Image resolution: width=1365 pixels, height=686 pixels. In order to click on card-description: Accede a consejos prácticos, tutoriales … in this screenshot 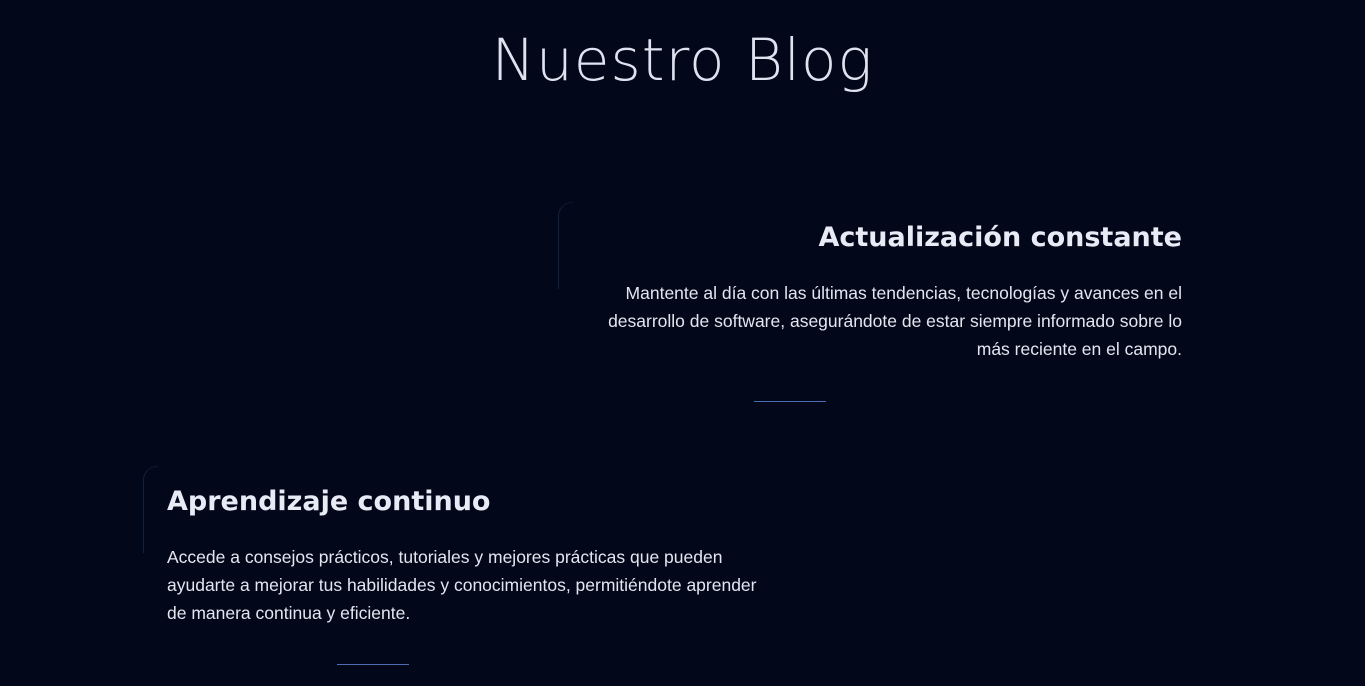, I will do `click(462, 585)`.